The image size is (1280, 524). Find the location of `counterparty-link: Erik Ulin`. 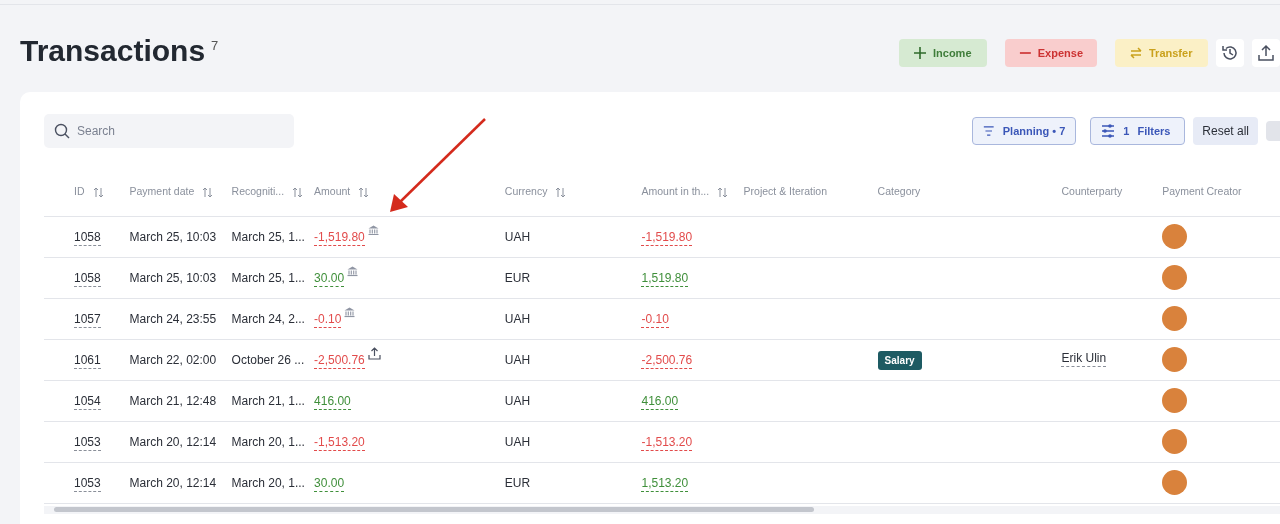

counterparty-link: Erik Ulin is located at coordinates (1084, 358).